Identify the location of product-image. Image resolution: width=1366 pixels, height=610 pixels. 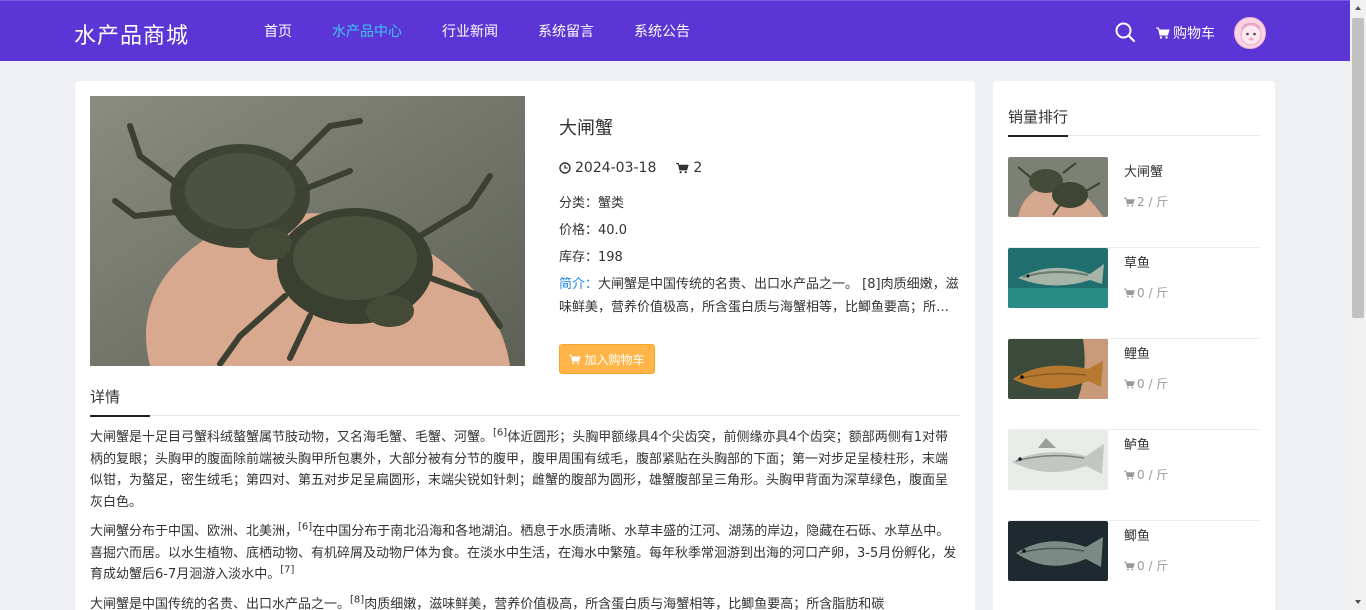
(307, 231).